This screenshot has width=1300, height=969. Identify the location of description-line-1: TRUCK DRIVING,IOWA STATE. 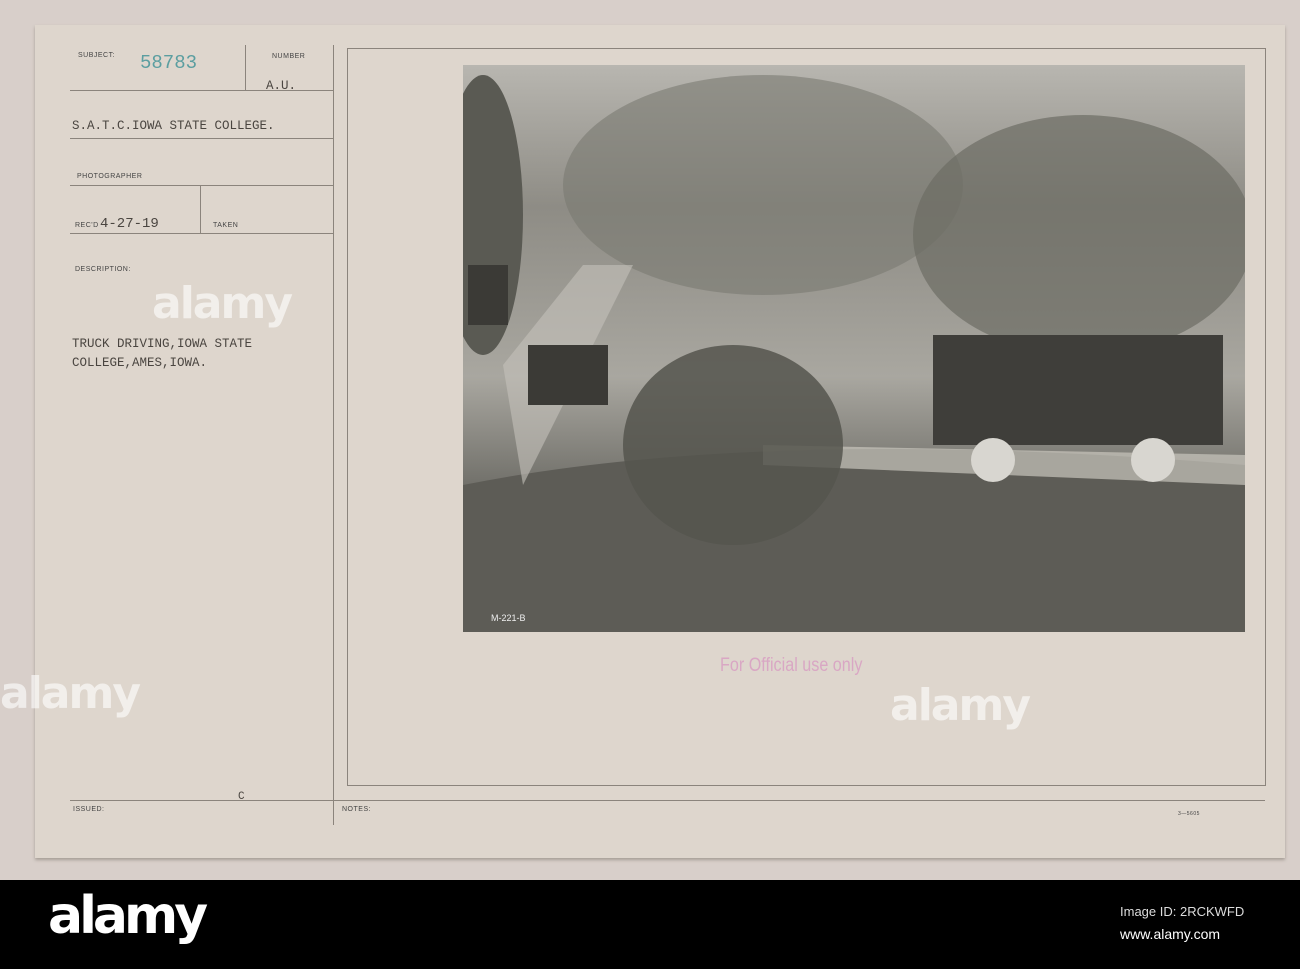
(162, 344).